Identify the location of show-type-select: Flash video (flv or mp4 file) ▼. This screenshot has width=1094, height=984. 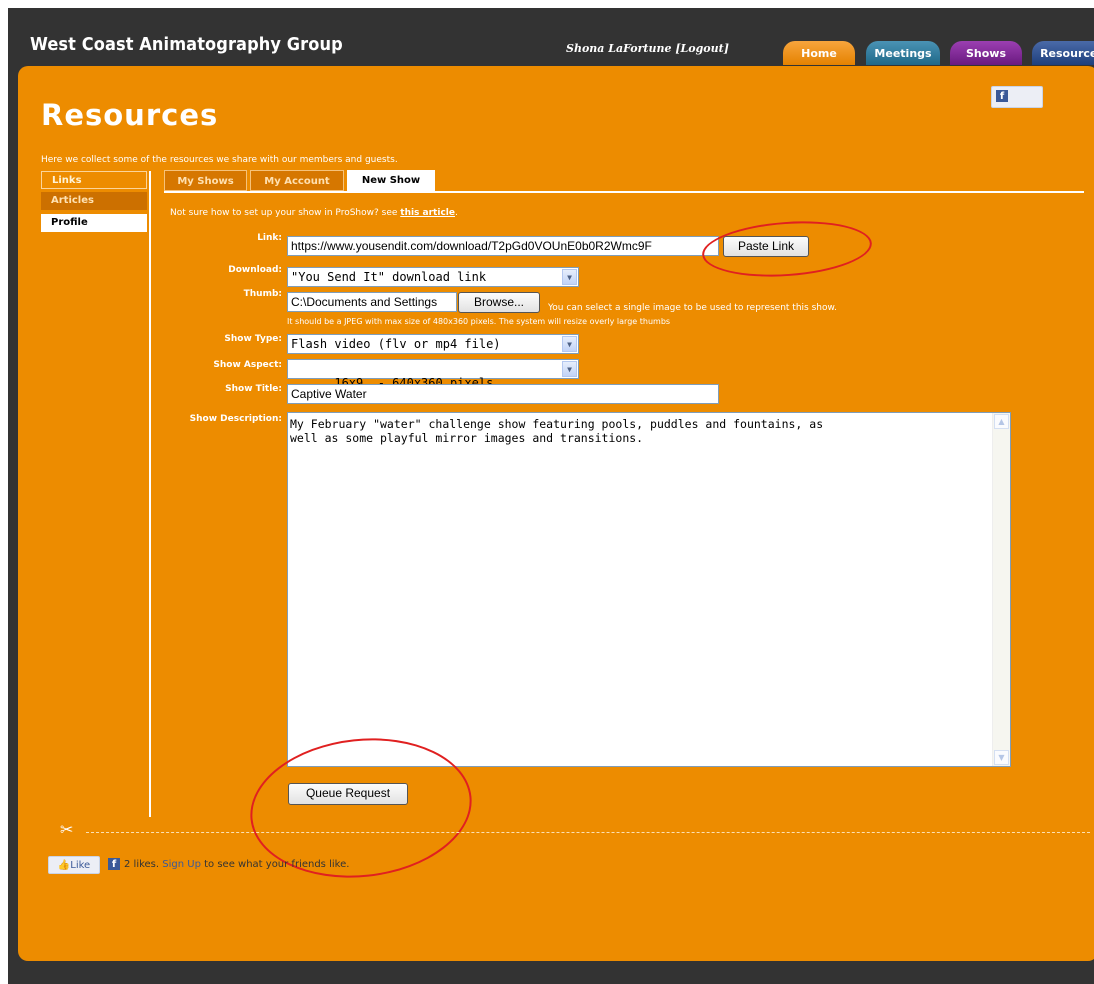
(433, 344).